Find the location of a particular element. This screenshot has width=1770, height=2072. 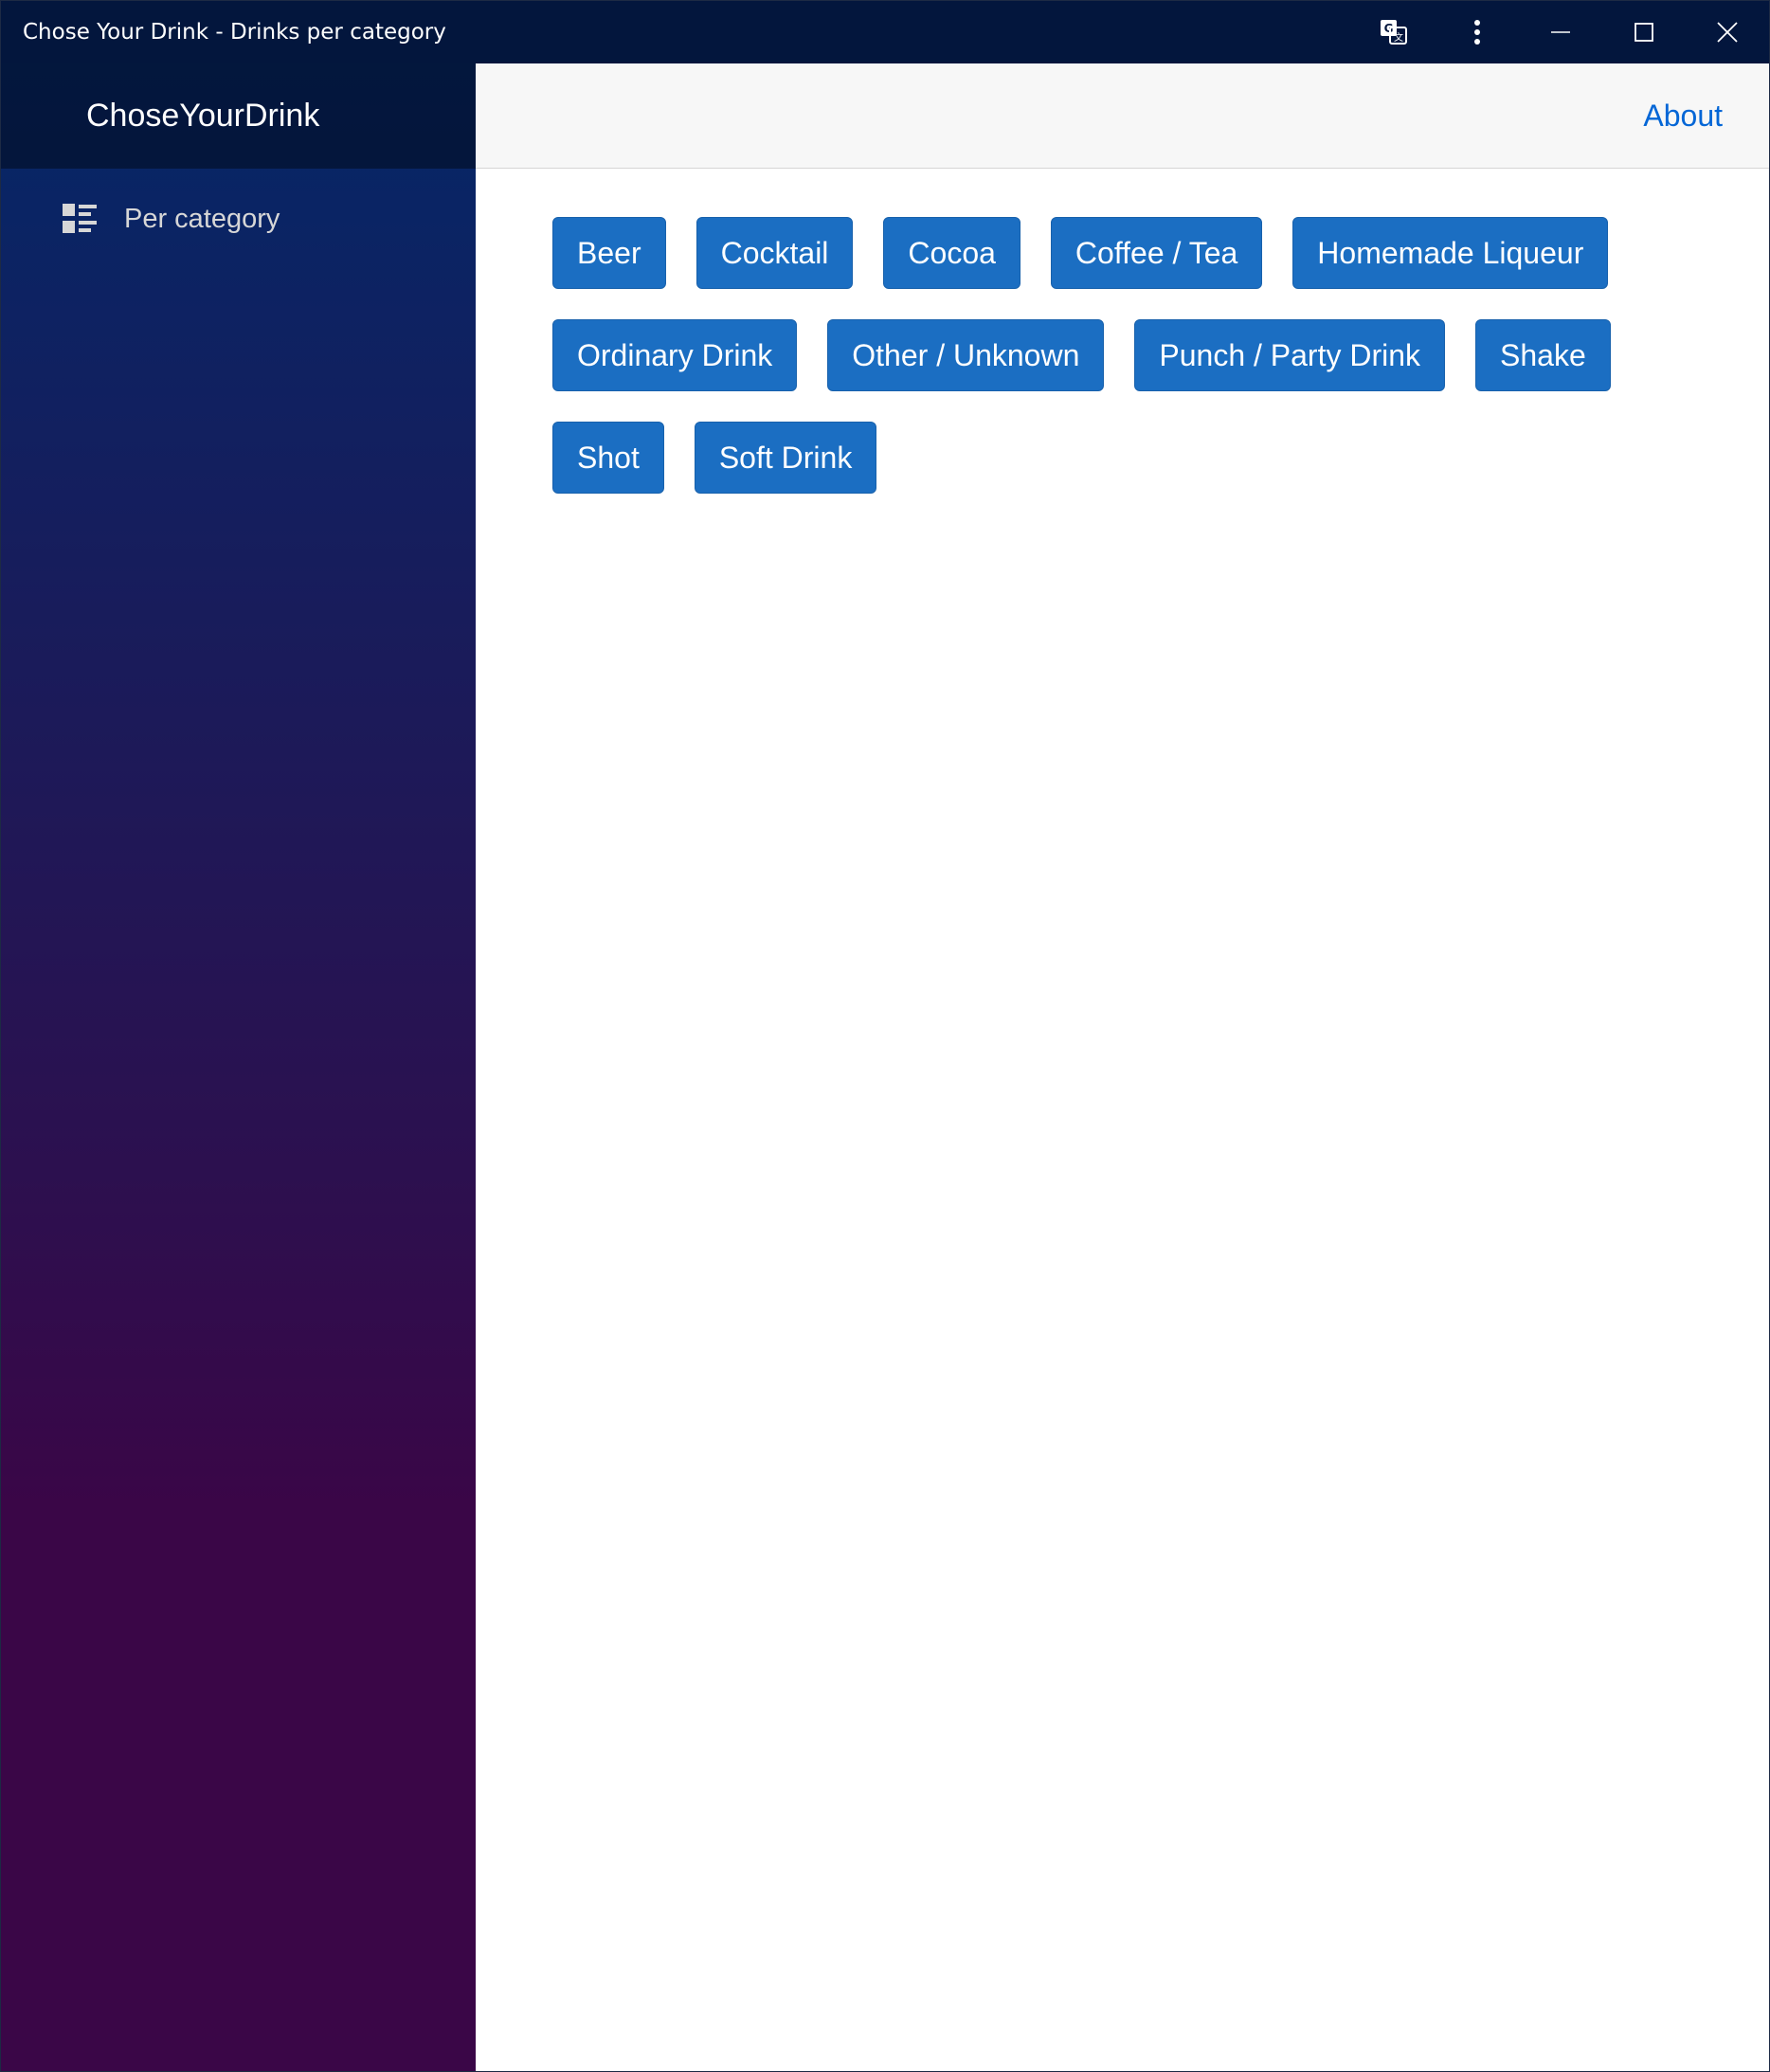

about-link: About is located at coordinates (1683, 116).